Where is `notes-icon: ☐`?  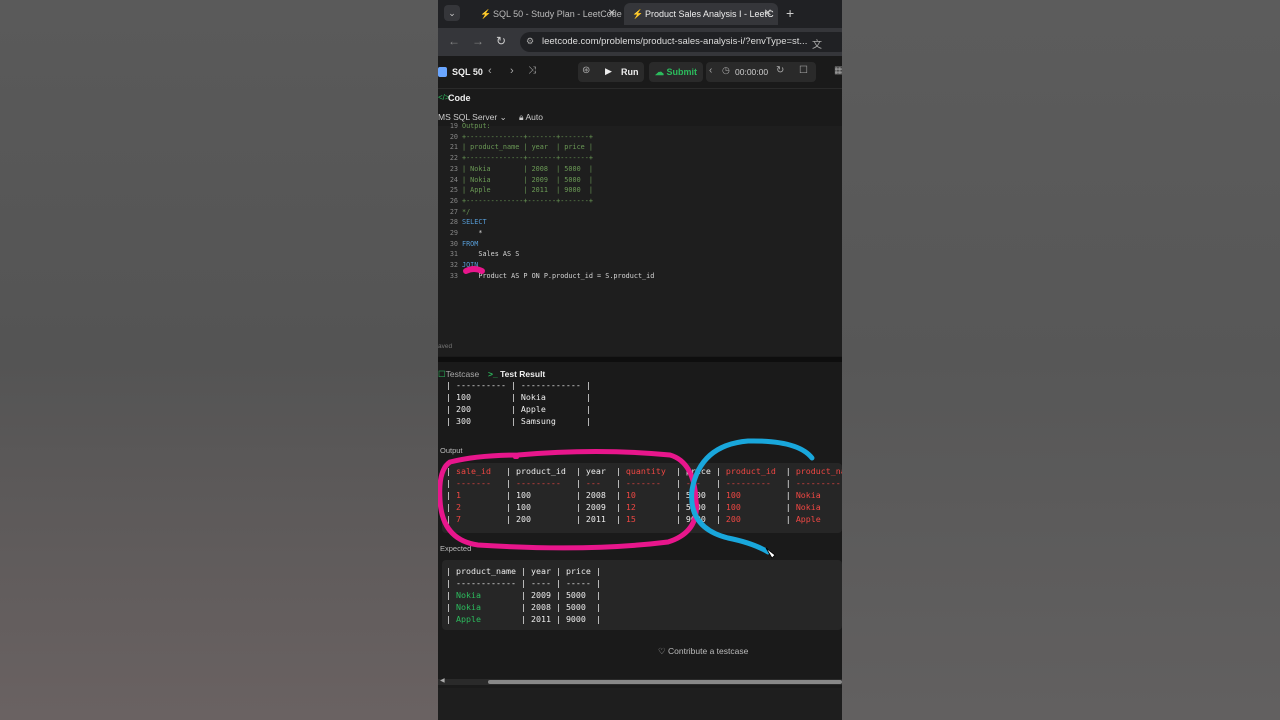 notes-icon: ☐ is located at coordinates (803, 70).